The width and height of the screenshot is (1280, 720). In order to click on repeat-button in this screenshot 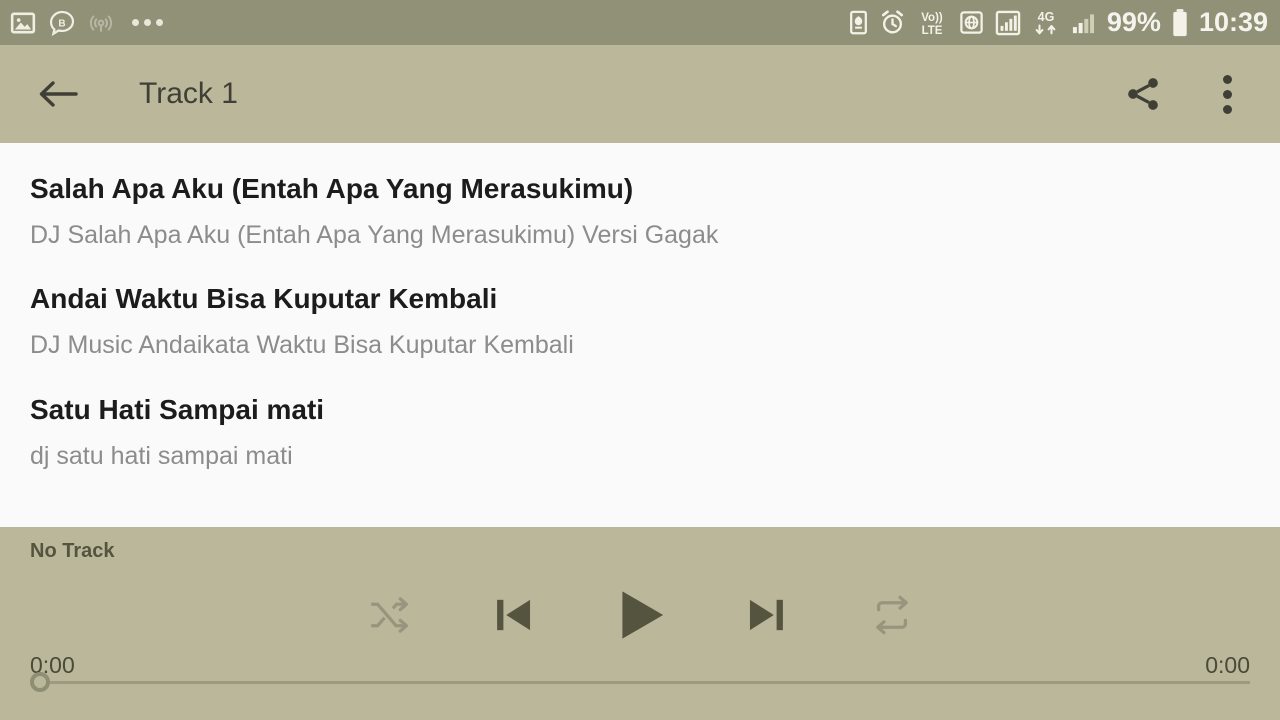, I will do `click(892, 615)`.